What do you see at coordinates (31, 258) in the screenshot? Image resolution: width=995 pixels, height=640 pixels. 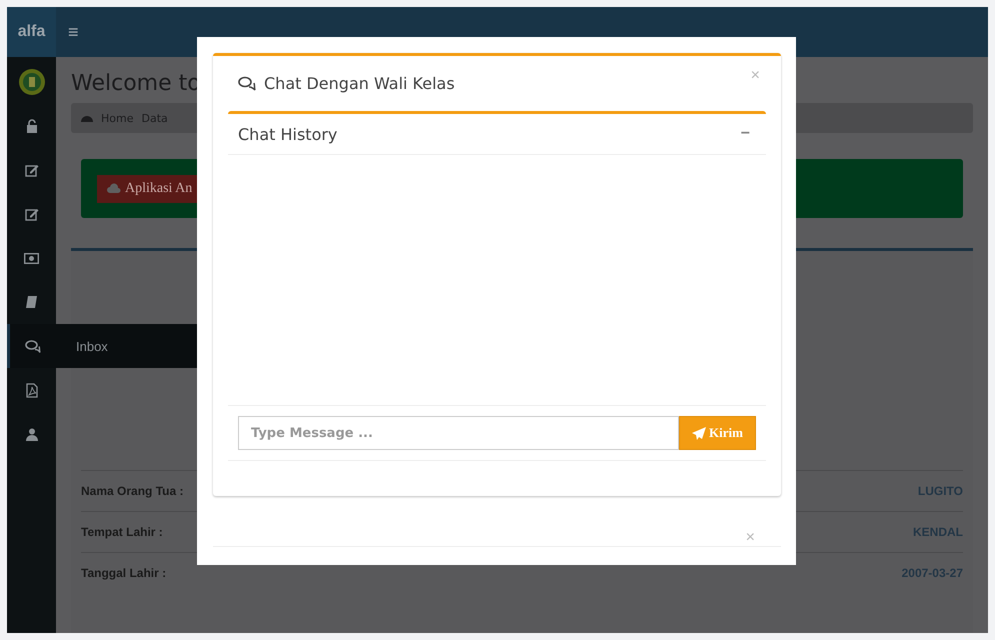 I see `money-icon` at bounding box center [31, 258].